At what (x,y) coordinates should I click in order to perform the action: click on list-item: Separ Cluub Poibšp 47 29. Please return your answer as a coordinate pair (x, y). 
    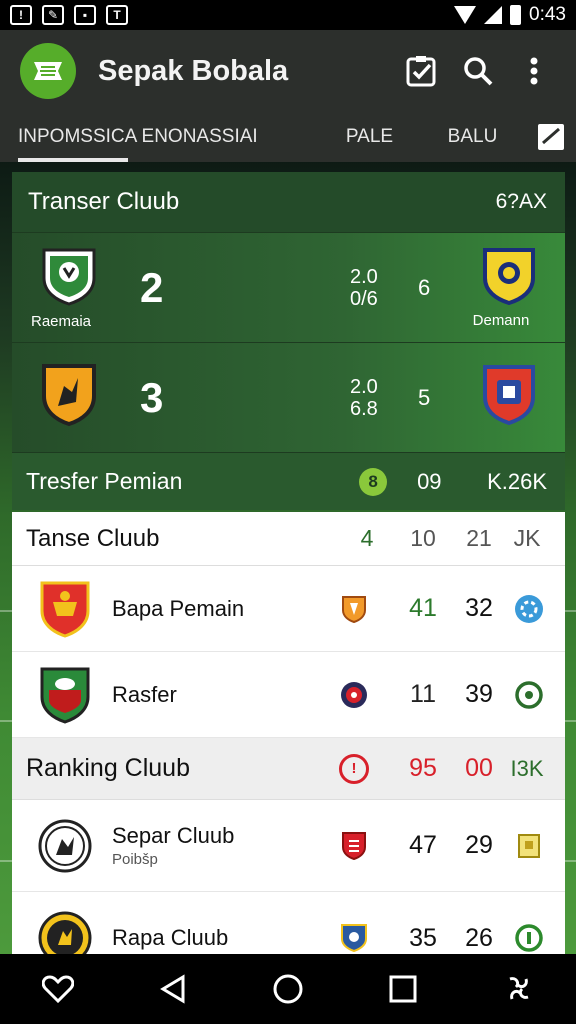
    Looking at the image, I should click on (288, 846).